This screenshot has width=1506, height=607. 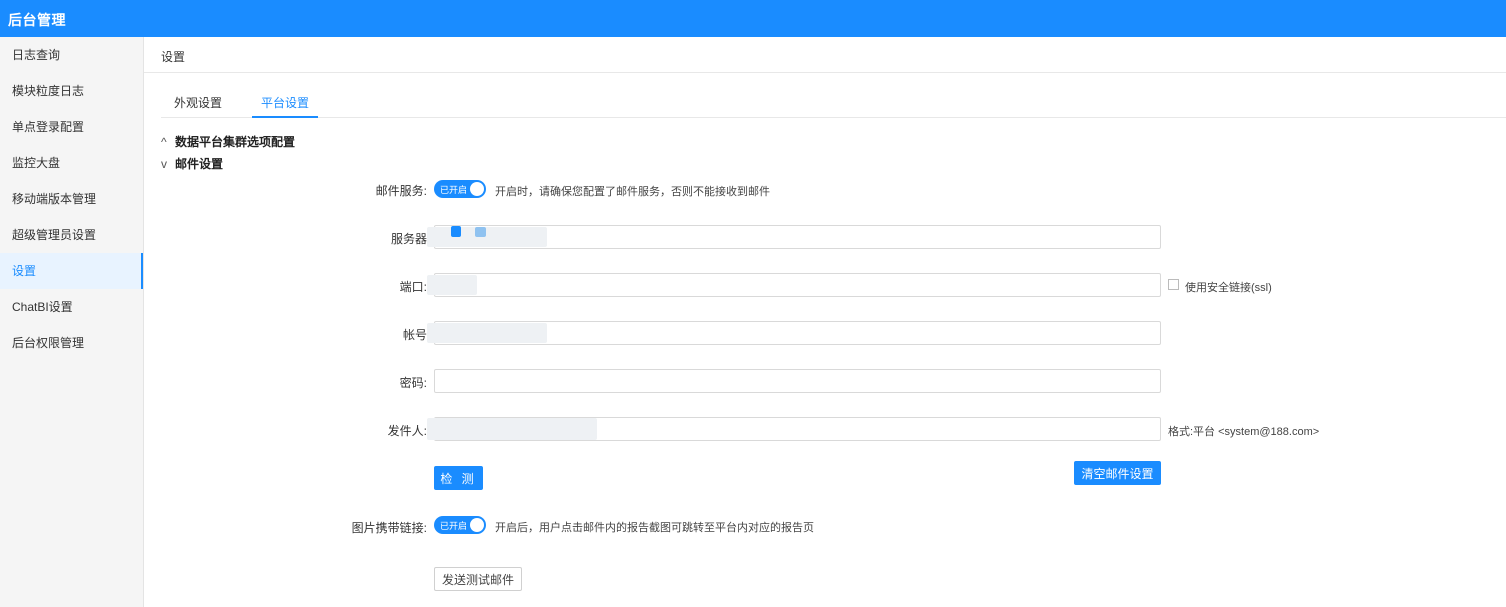 What do you see at coordinates (164, 142) in the screenshot?
I see `chevron-up-icon: ^` at bounding box center [164, 142].